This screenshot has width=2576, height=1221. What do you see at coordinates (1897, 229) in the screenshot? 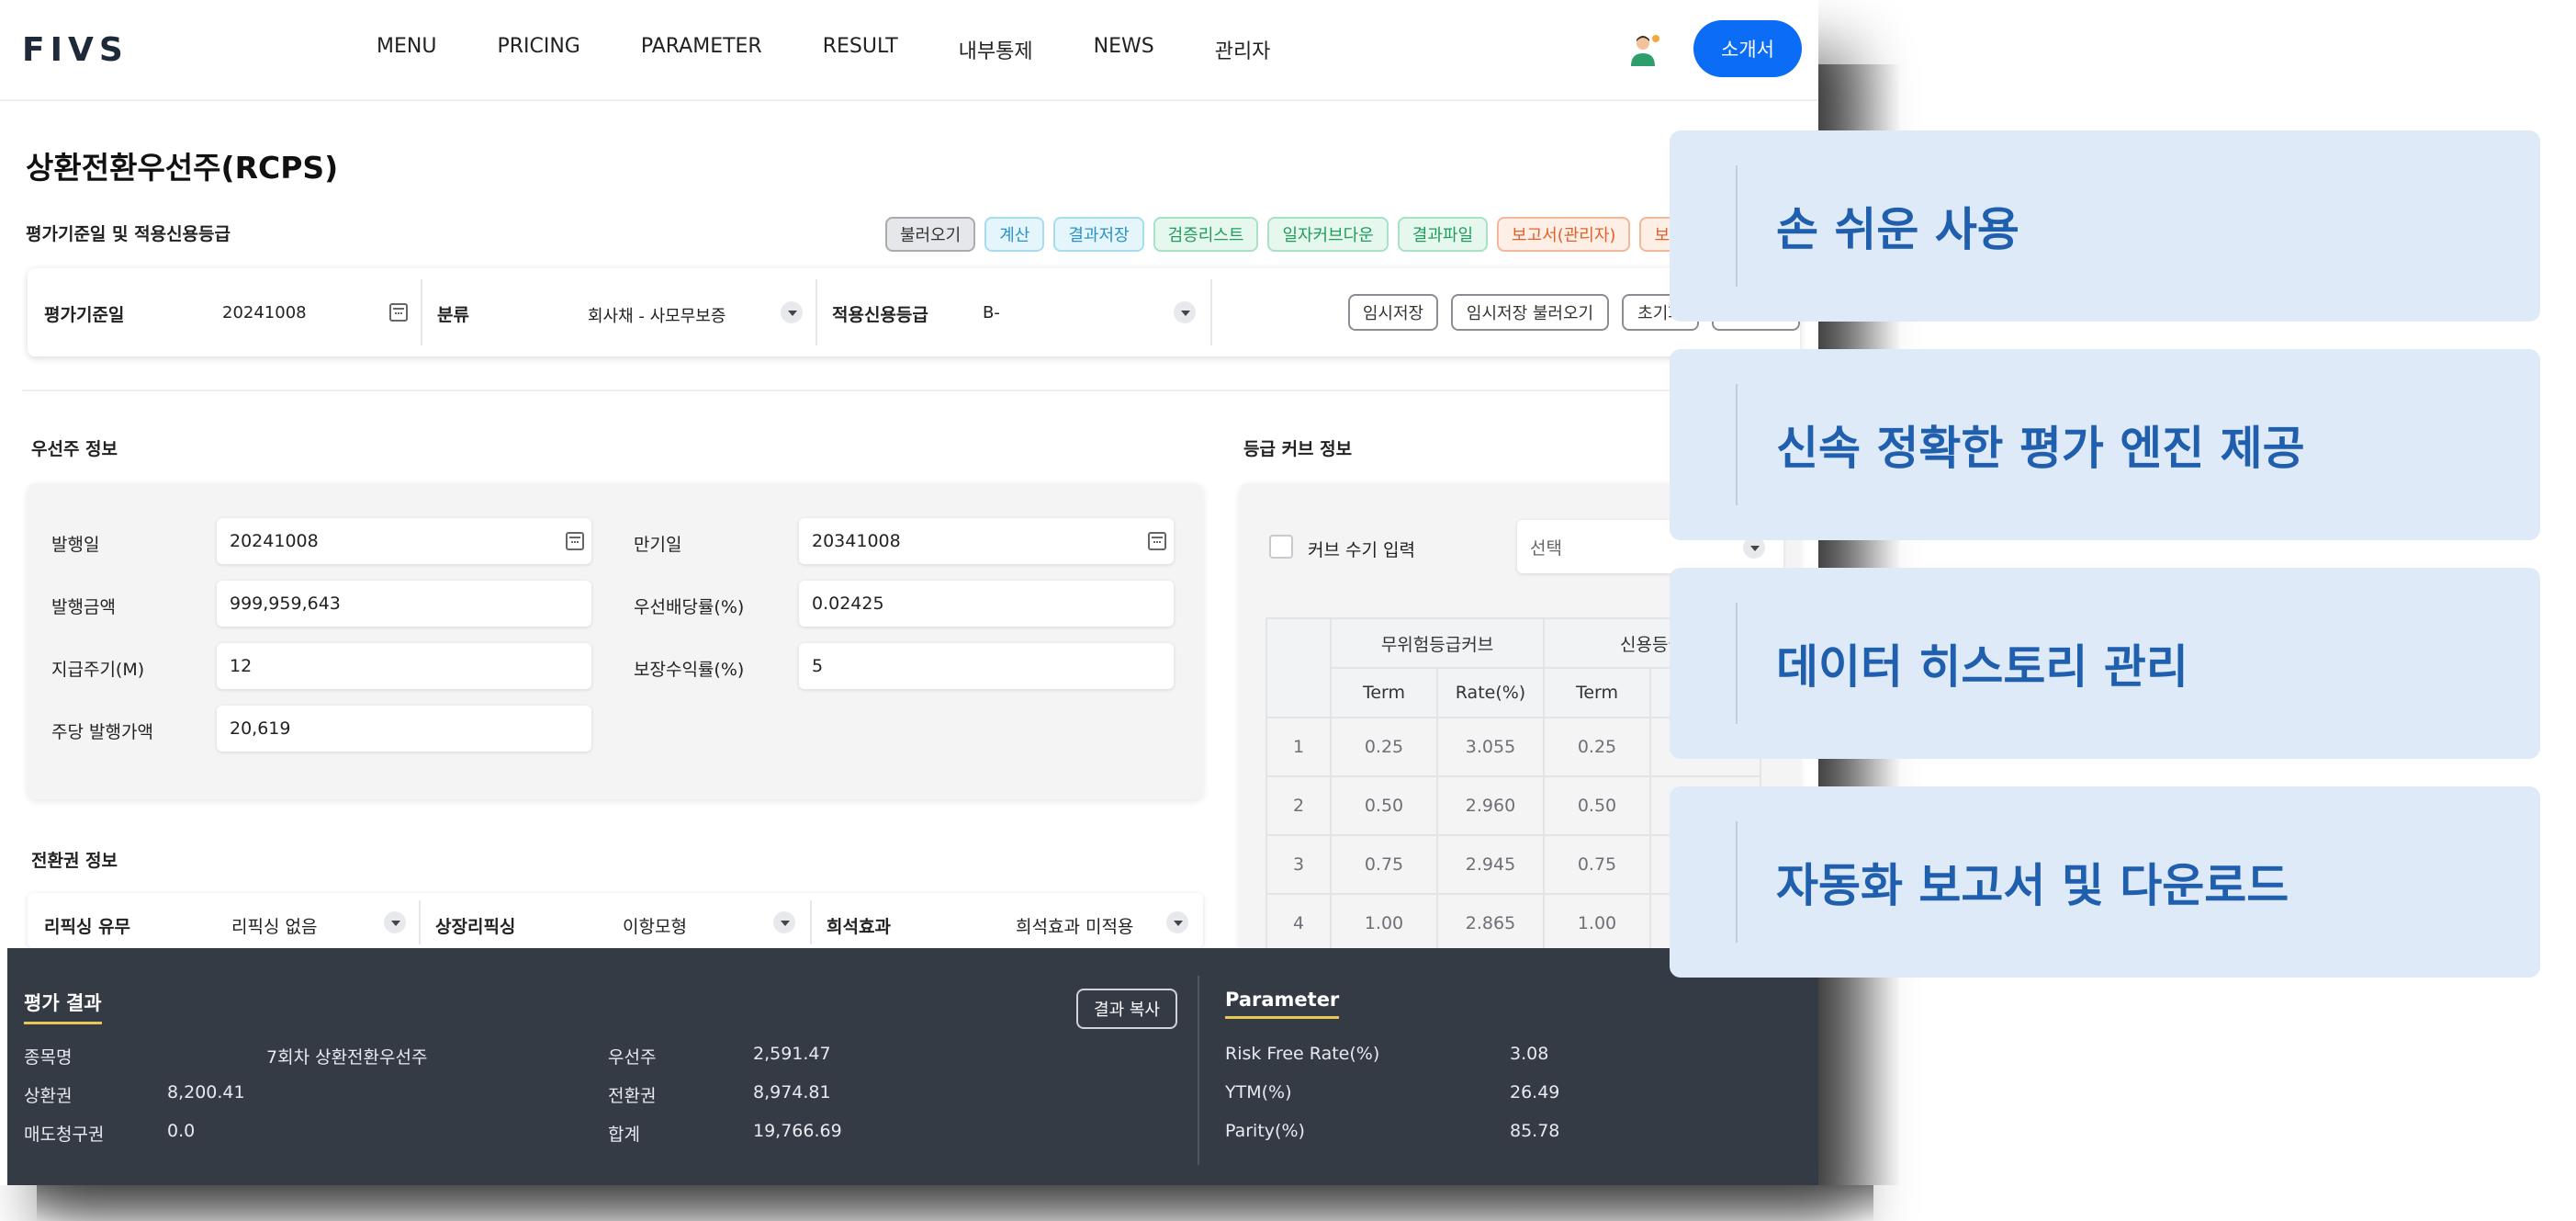
I see `feature-text: 손 쉬운 사용` at bounding box center [1897, 229].